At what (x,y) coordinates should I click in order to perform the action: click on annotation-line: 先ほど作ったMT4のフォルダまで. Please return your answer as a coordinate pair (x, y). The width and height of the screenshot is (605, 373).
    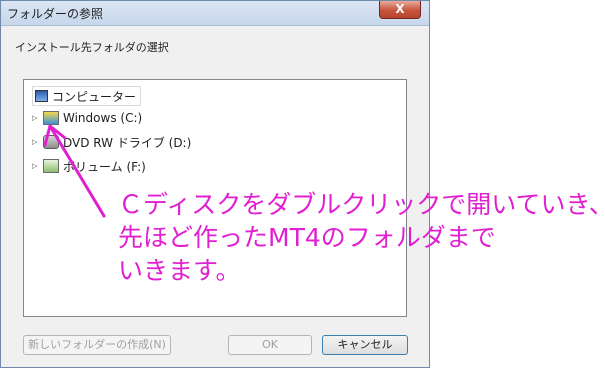
    Looking at the image, I should click on (307, 237).